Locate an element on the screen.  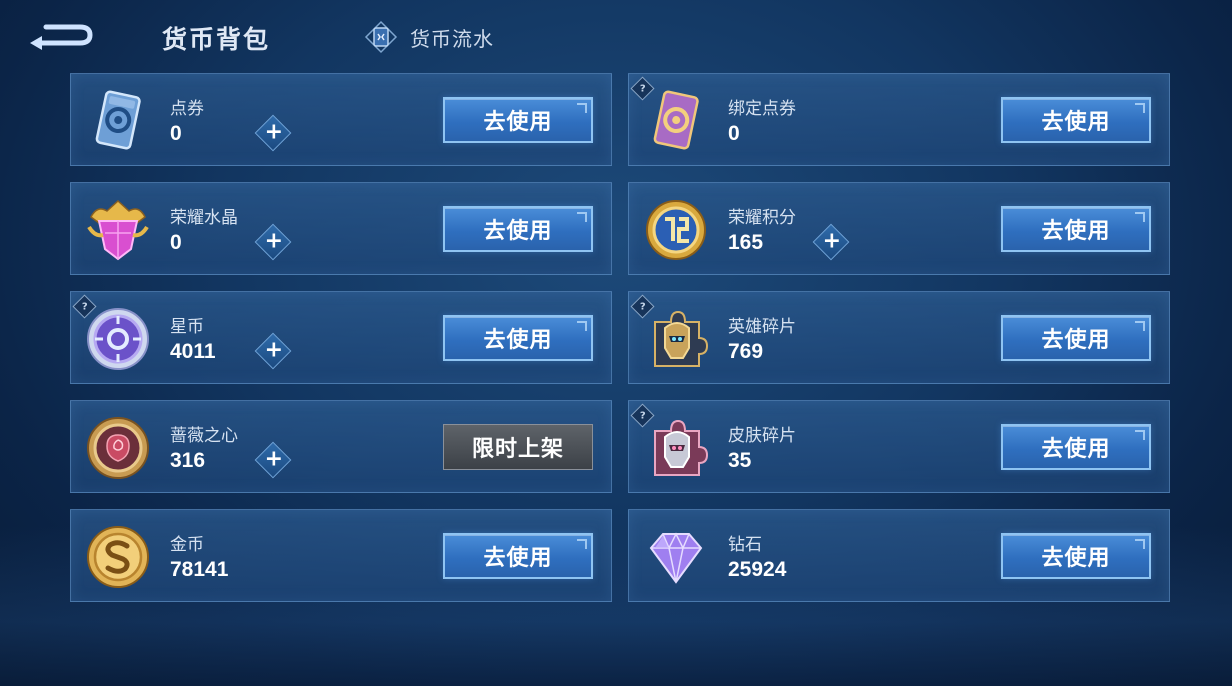
currency-card-skin-fragment: ? 皮肤碎片 35 去使用 is located at coordinates (899, 446).